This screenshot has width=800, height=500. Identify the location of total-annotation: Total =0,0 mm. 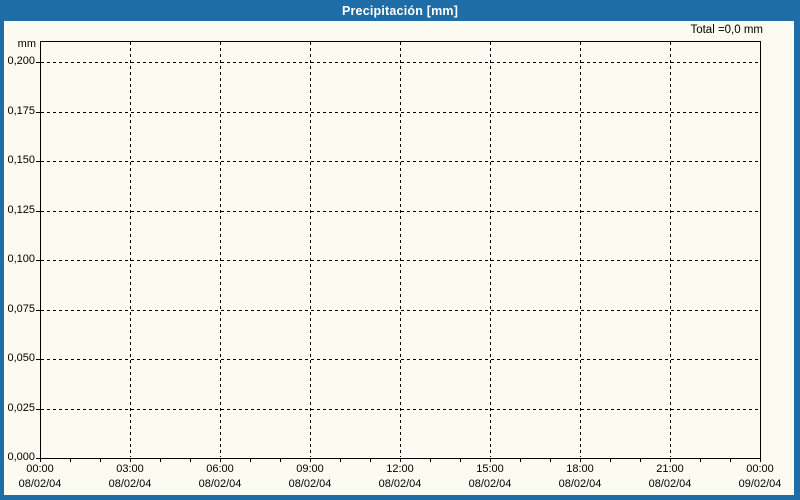
(726, 30).